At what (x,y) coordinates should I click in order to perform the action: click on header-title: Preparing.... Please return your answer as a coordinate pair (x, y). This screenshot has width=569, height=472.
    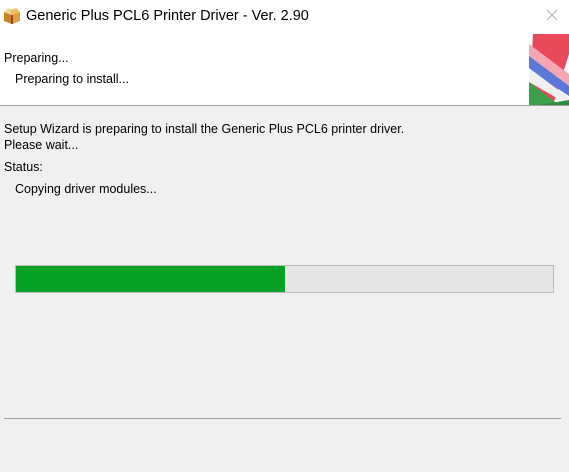
    Looking at the image, I should click on (36, 58).